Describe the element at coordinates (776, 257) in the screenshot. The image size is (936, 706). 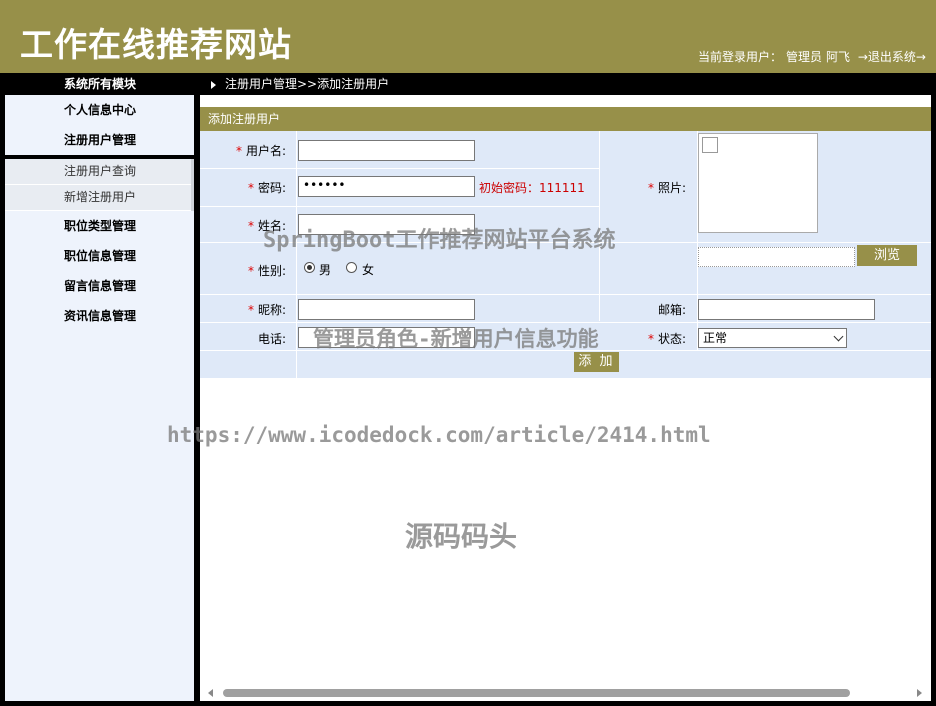
I see `photo-file-input` at that location.